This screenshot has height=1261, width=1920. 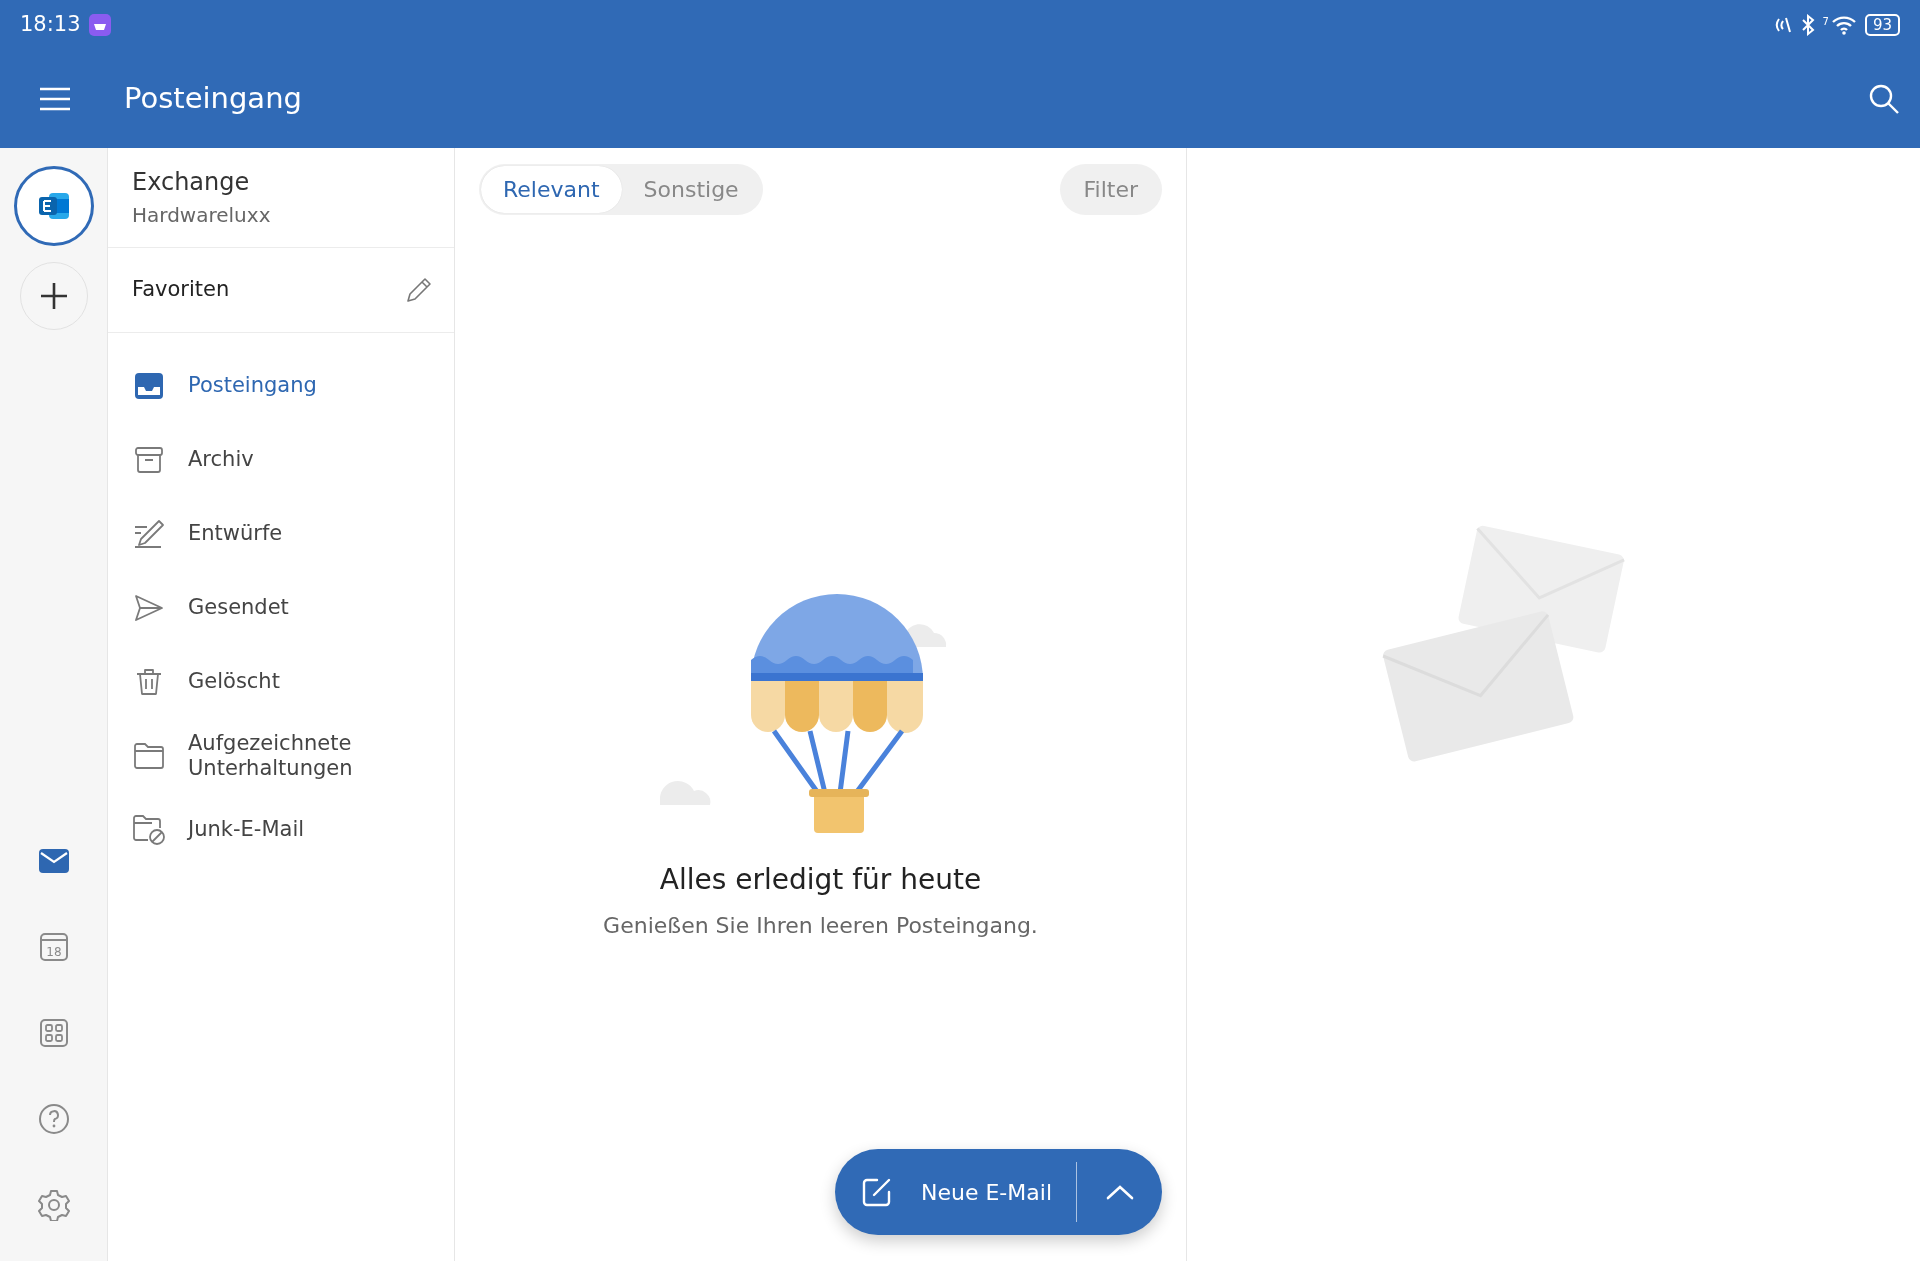 I want to click on archive-box-icon, so click(x=149, y=460).